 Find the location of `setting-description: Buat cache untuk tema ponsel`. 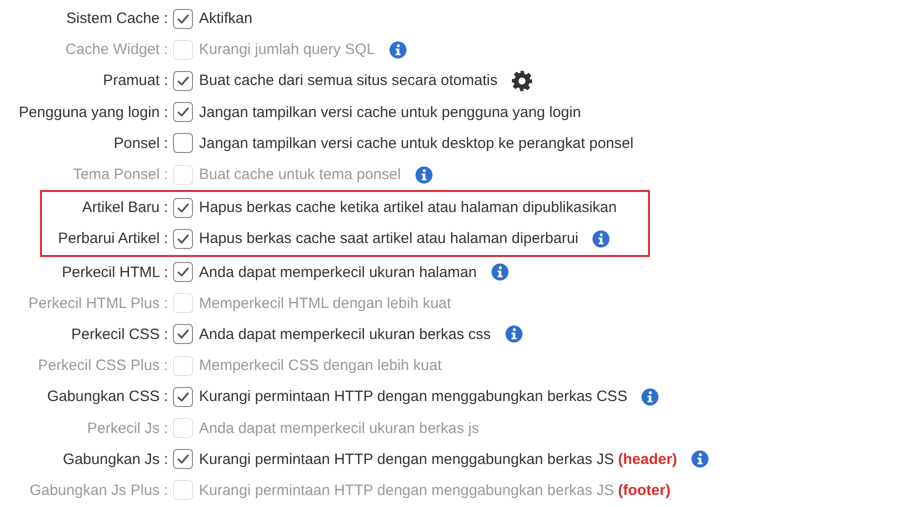

setting-description: Buat cache untuk tema ponsel is located at coordinates (300, 175).